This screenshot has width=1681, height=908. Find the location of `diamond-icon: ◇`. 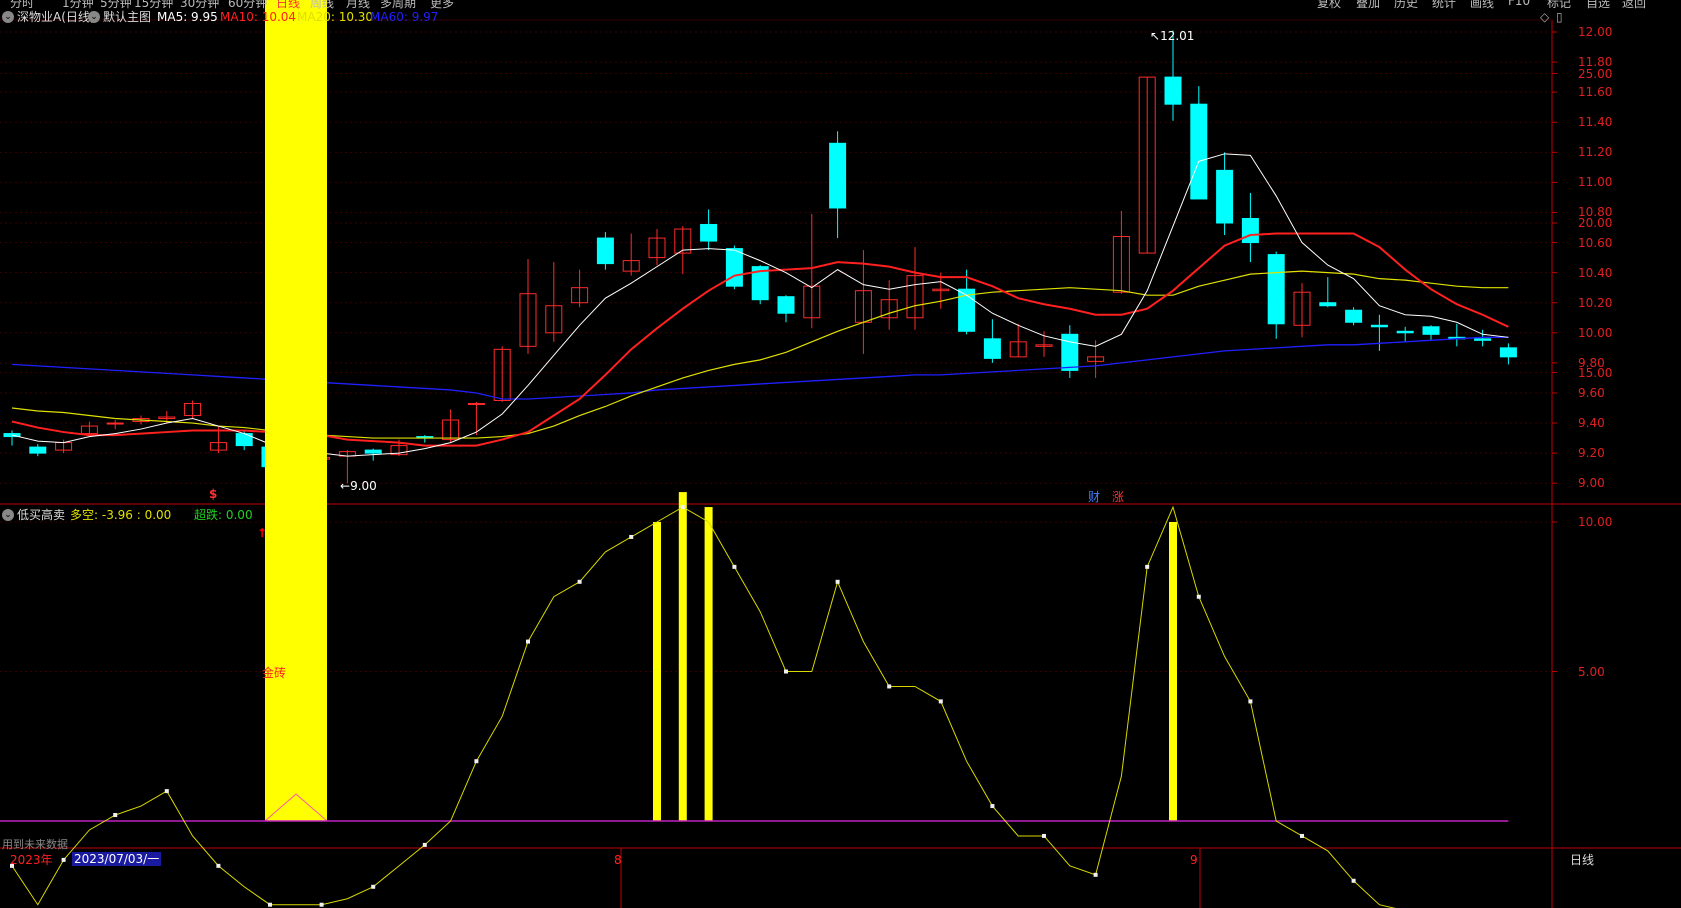

diamond-icon: ◇ is located at coordinates (1544, 17).